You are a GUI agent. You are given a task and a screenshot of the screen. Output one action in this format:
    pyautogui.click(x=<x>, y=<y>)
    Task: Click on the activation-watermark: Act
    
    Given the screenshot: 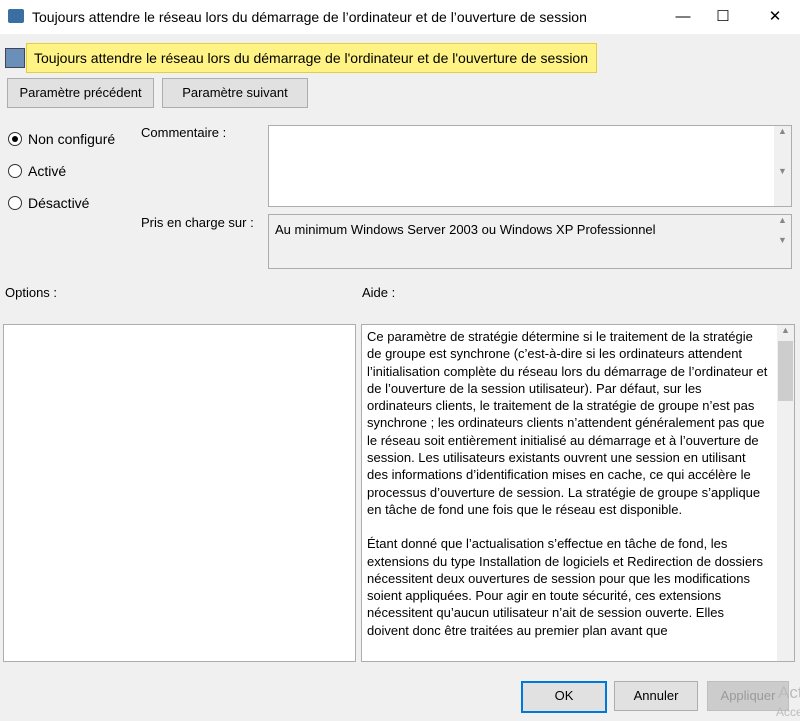 What is the action you would take?
    pyautogui.click(x=789, y=692)
    